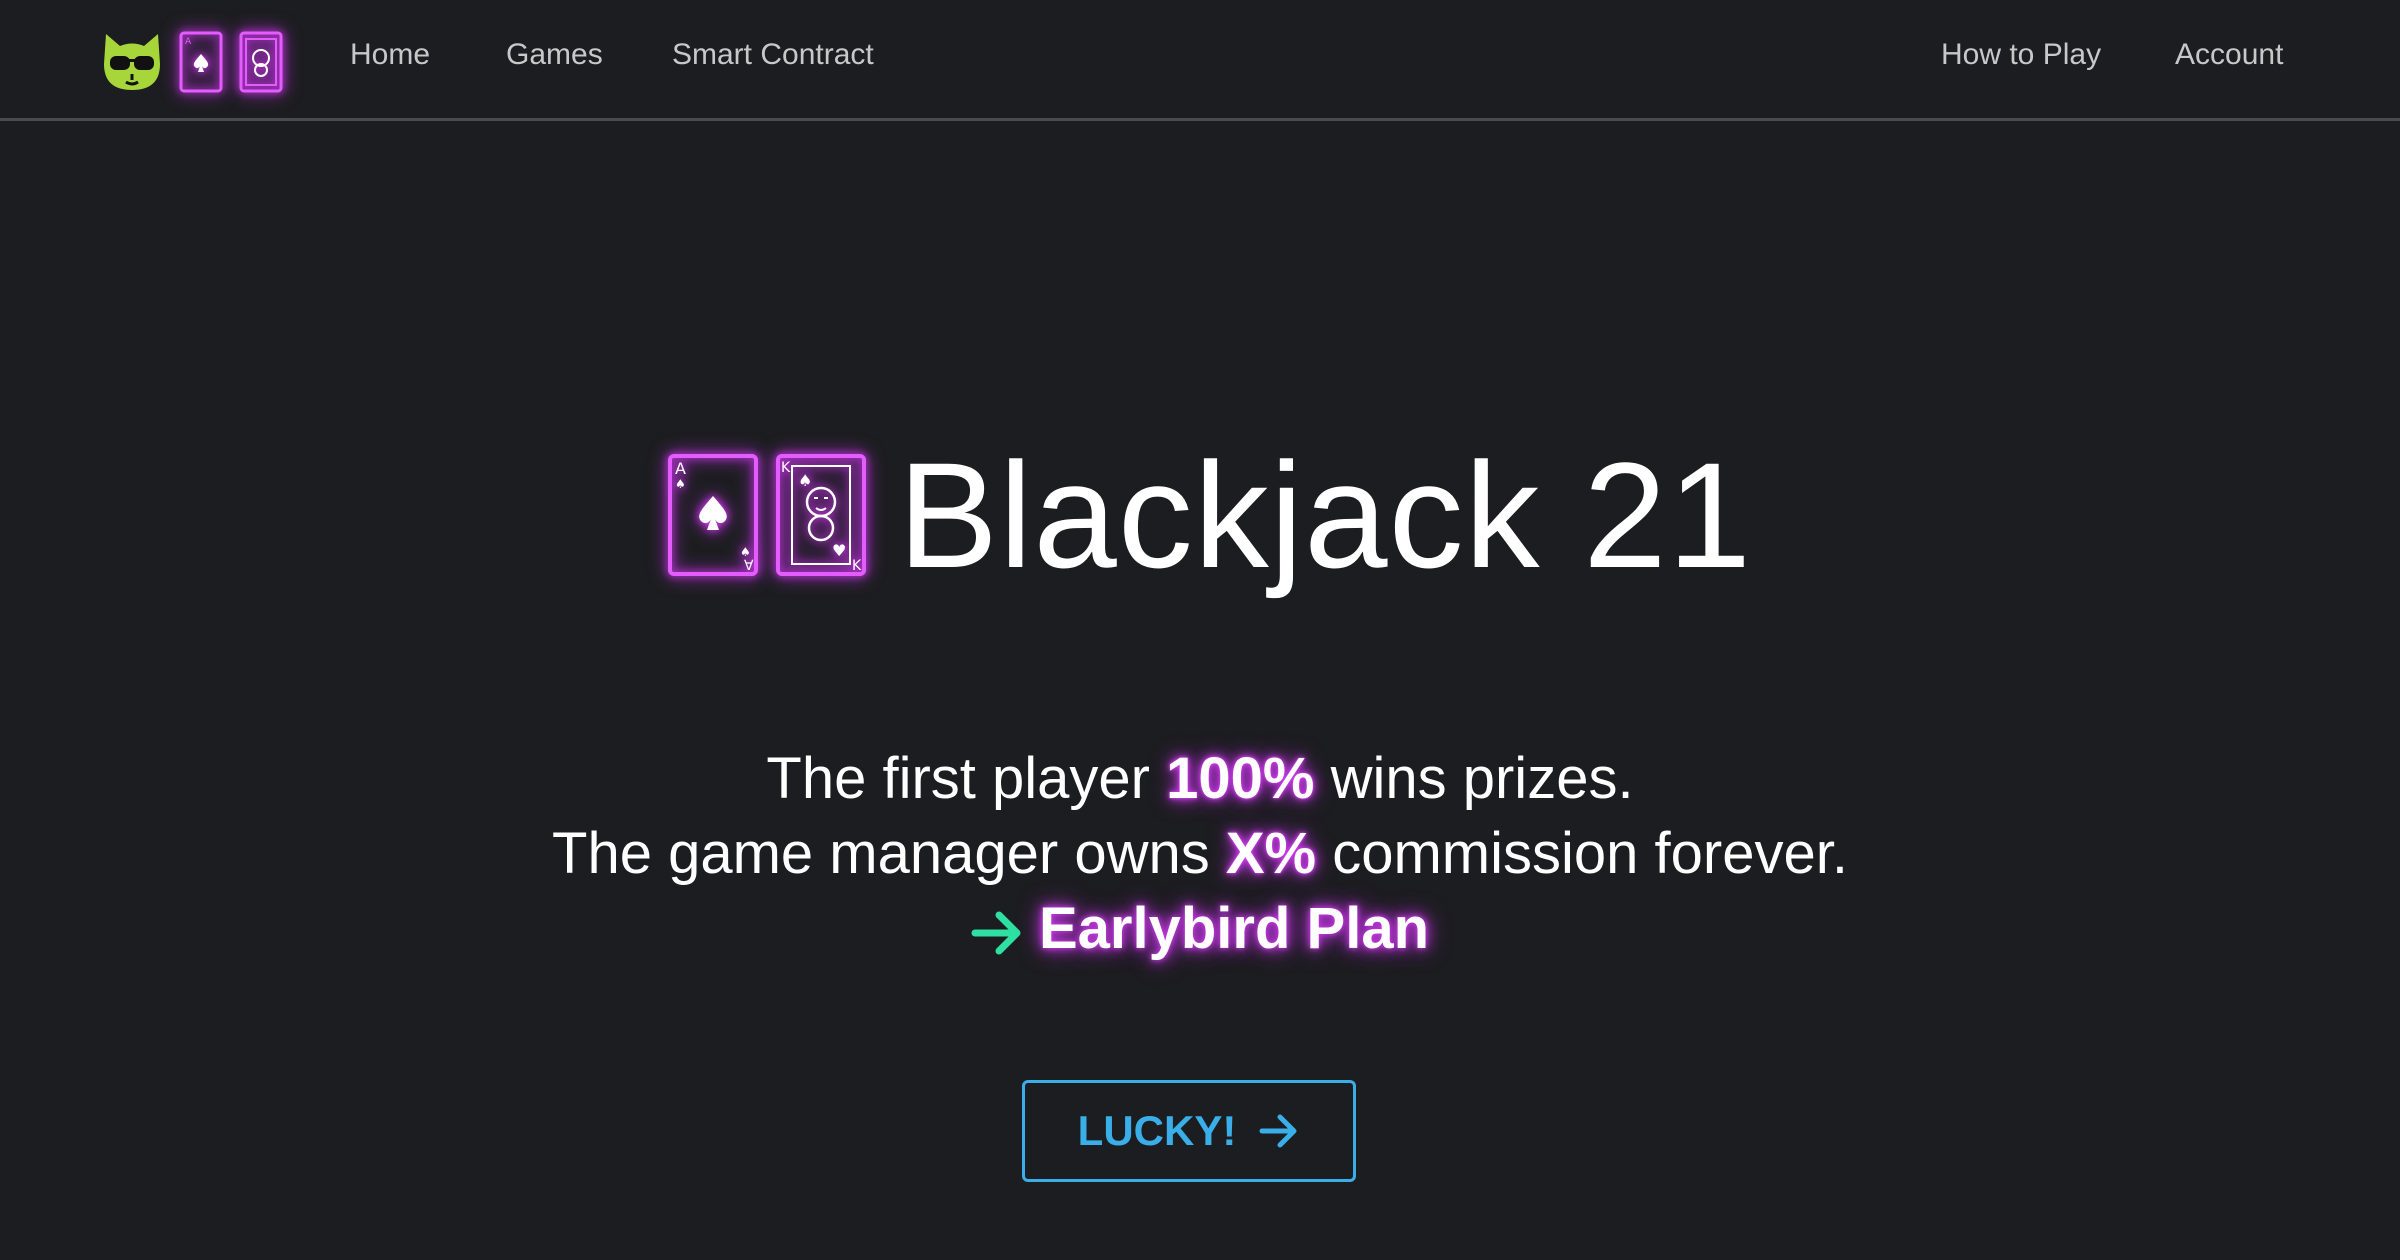 This screenshot has width=2400, height=1260. What do you see at coordinates (1271, 853) in the screenshot?
I see `commission-percentage-highlight: X%` at bounding box center [1271, 853].